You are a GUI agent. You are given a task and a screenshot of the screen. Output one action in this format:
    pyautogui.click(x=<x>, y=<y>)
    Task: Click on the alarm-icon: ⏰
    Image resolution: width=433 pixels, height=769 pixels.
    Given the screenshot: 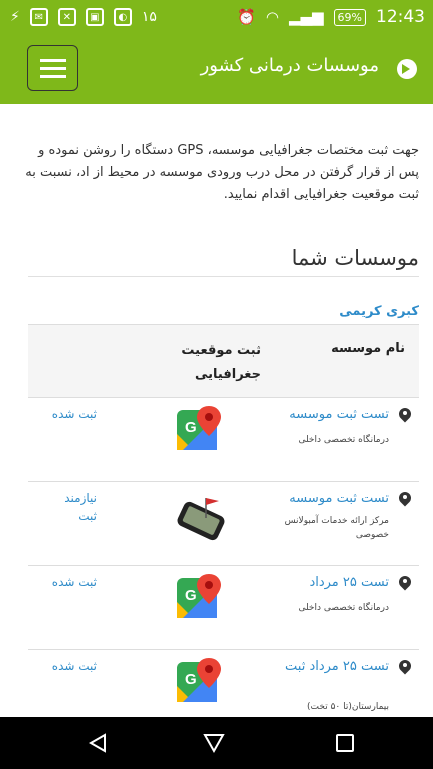 What is the action you would take?
    pyautogui.click(x=246, y=17)
    